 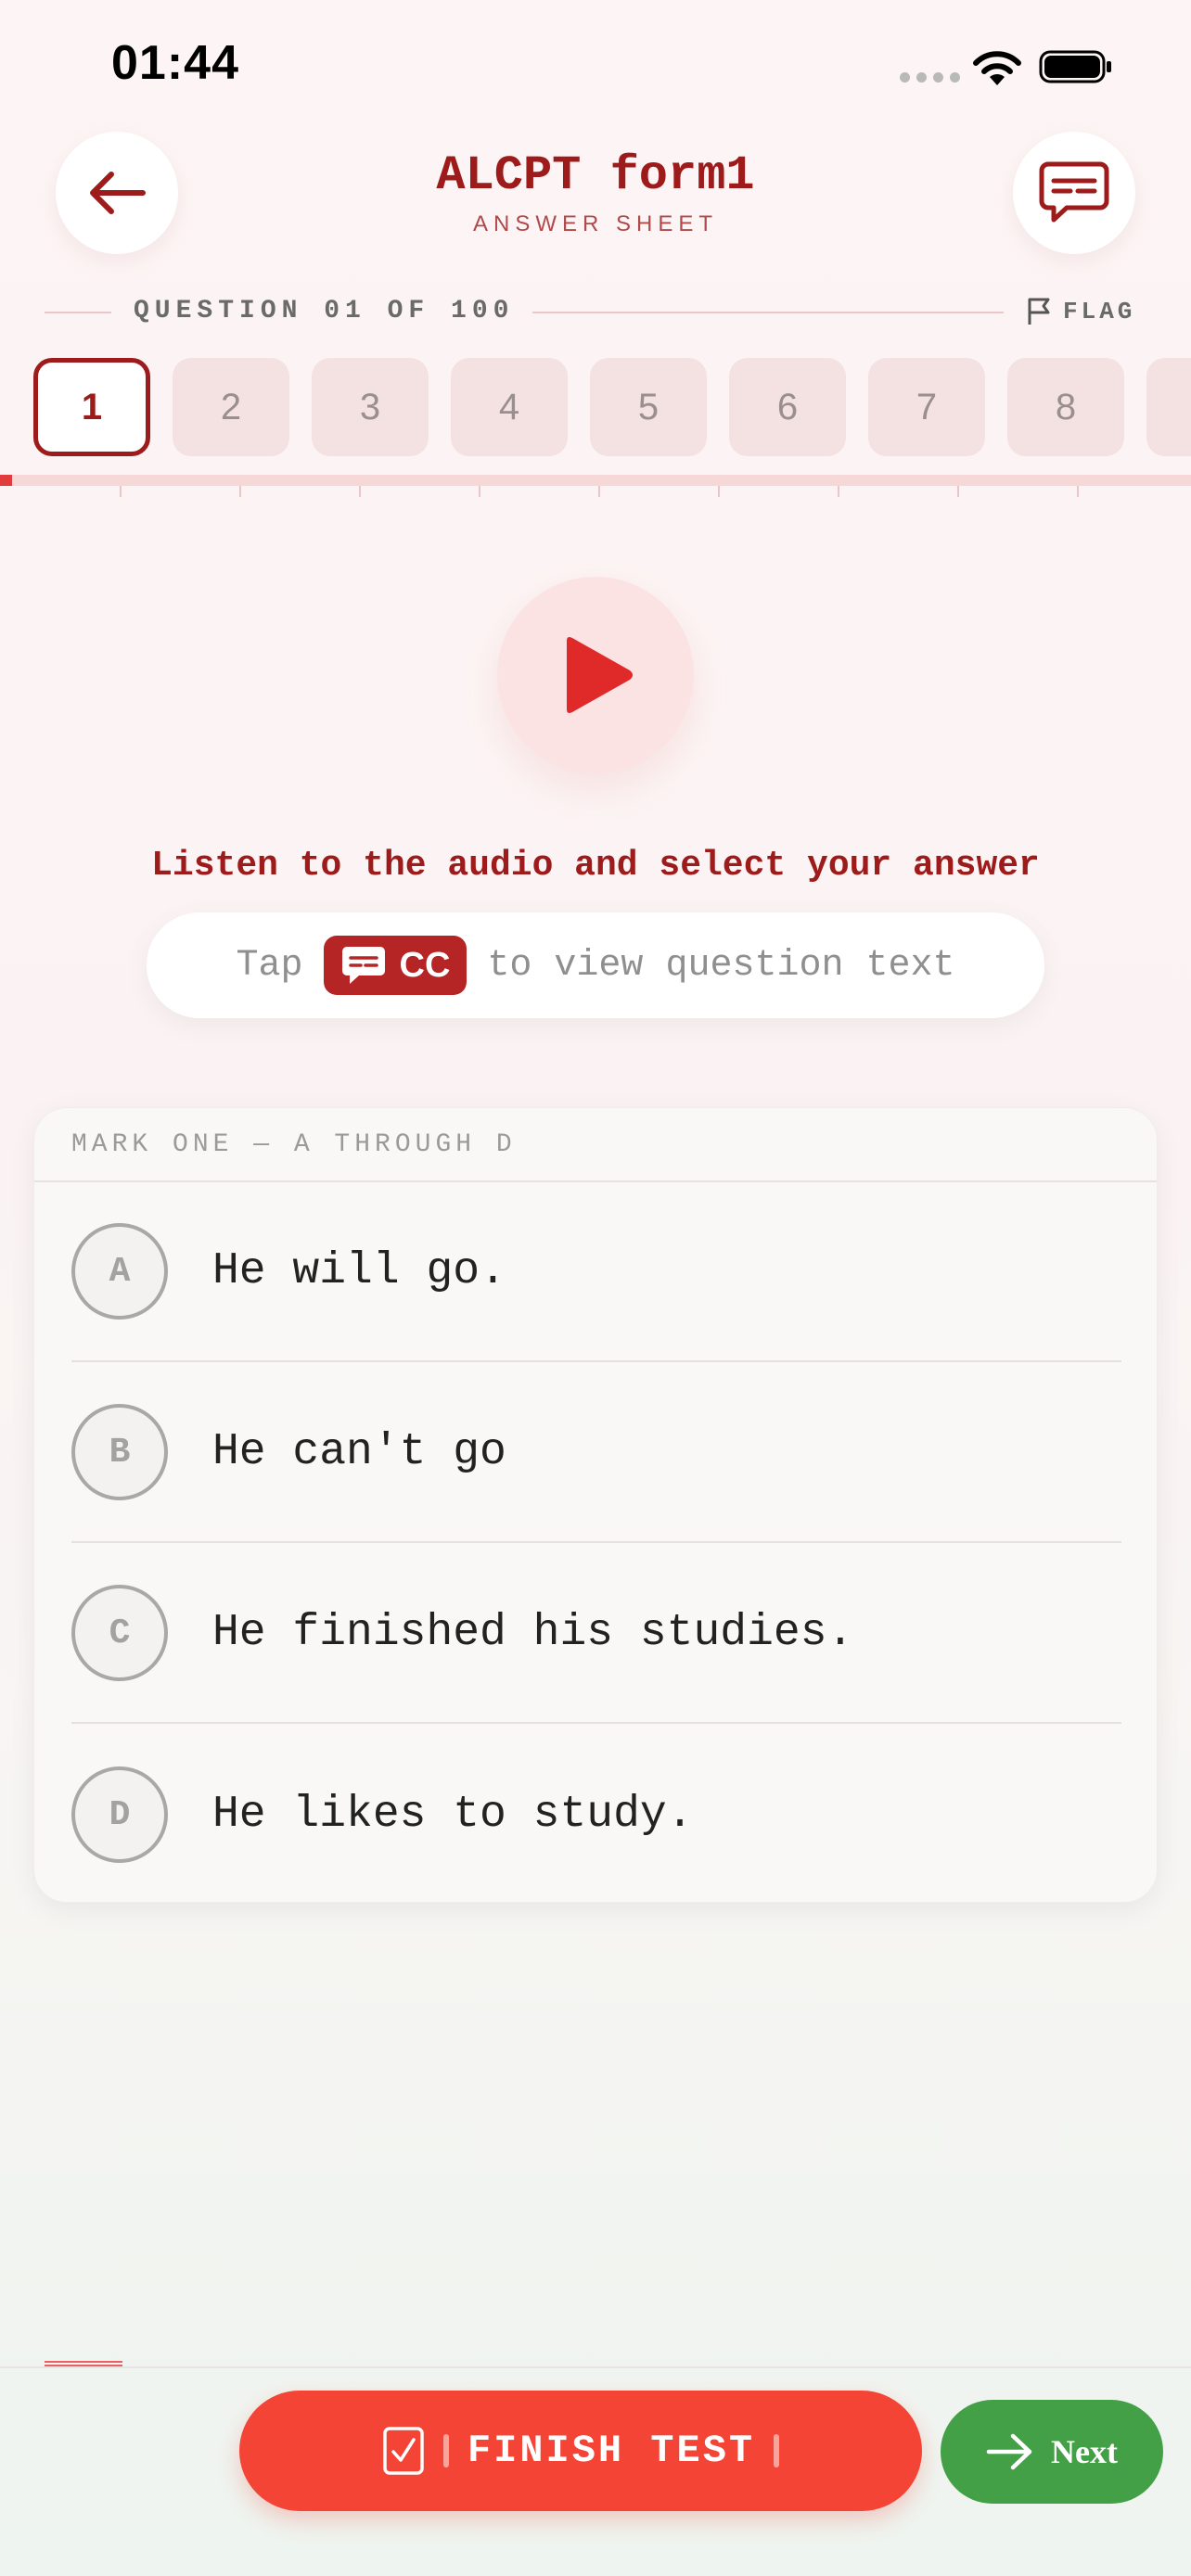 What do you see at coordinates (78, 312) in the screenshot?
I see `counter-divider-left` at bounding box center [78, 312].